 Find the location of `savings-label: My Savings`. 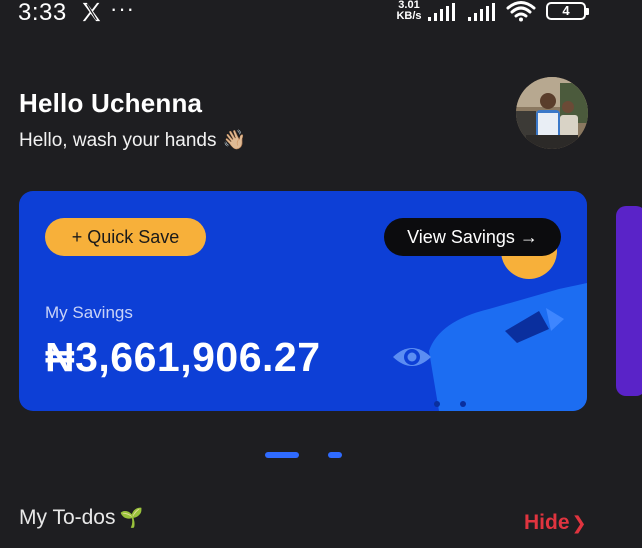

savings-label: My Savings is located at coordinates (89, 312).